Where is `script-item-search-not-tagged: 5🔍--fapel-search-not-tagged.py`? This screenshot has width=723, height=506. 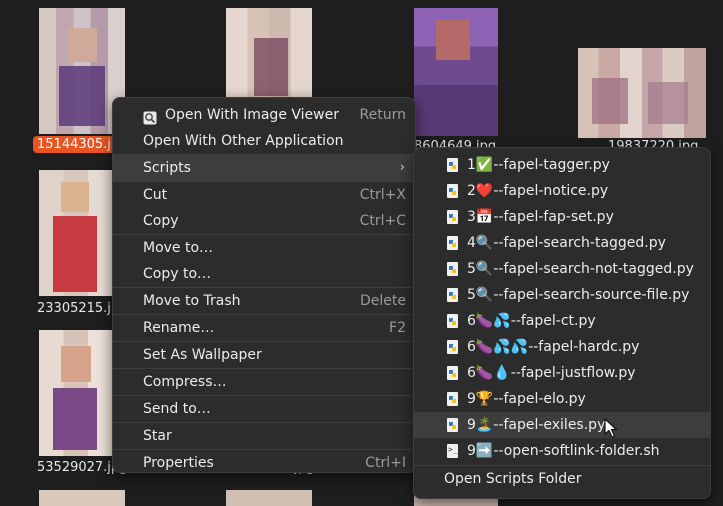
script-item-search-not-tagged: 5🔍--fapel-search-not-tagged.py is located at coordinates (562, 269).